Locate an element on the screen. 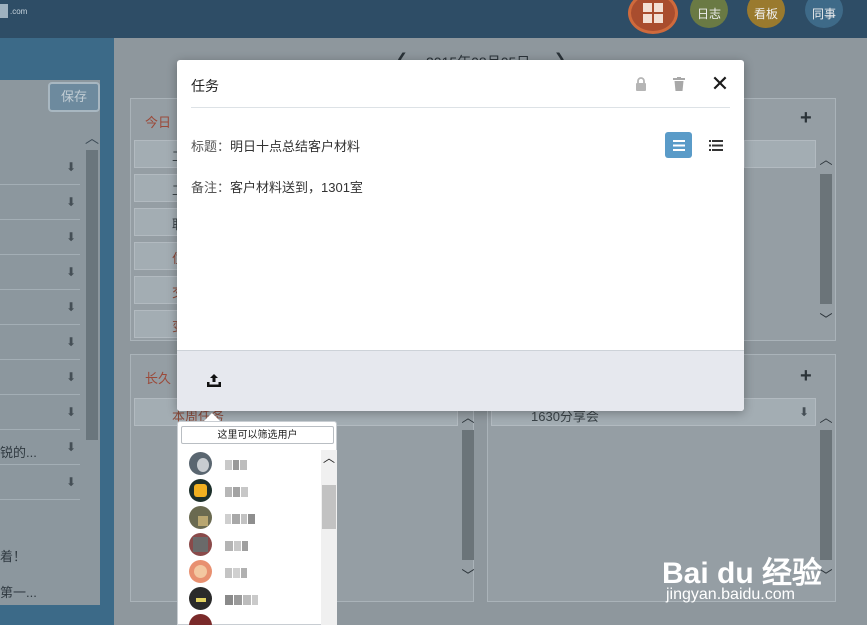 The width and height of the screenshot is (867, 625). note-field-value: 客户材料送到，1301室 is located at coordinates (296, 187).